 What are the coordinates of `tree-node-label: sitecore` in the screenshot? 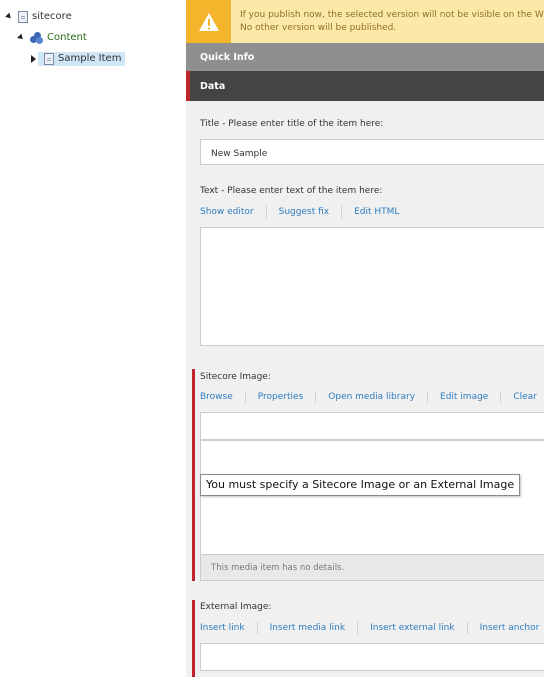 It's located at (52, 16).